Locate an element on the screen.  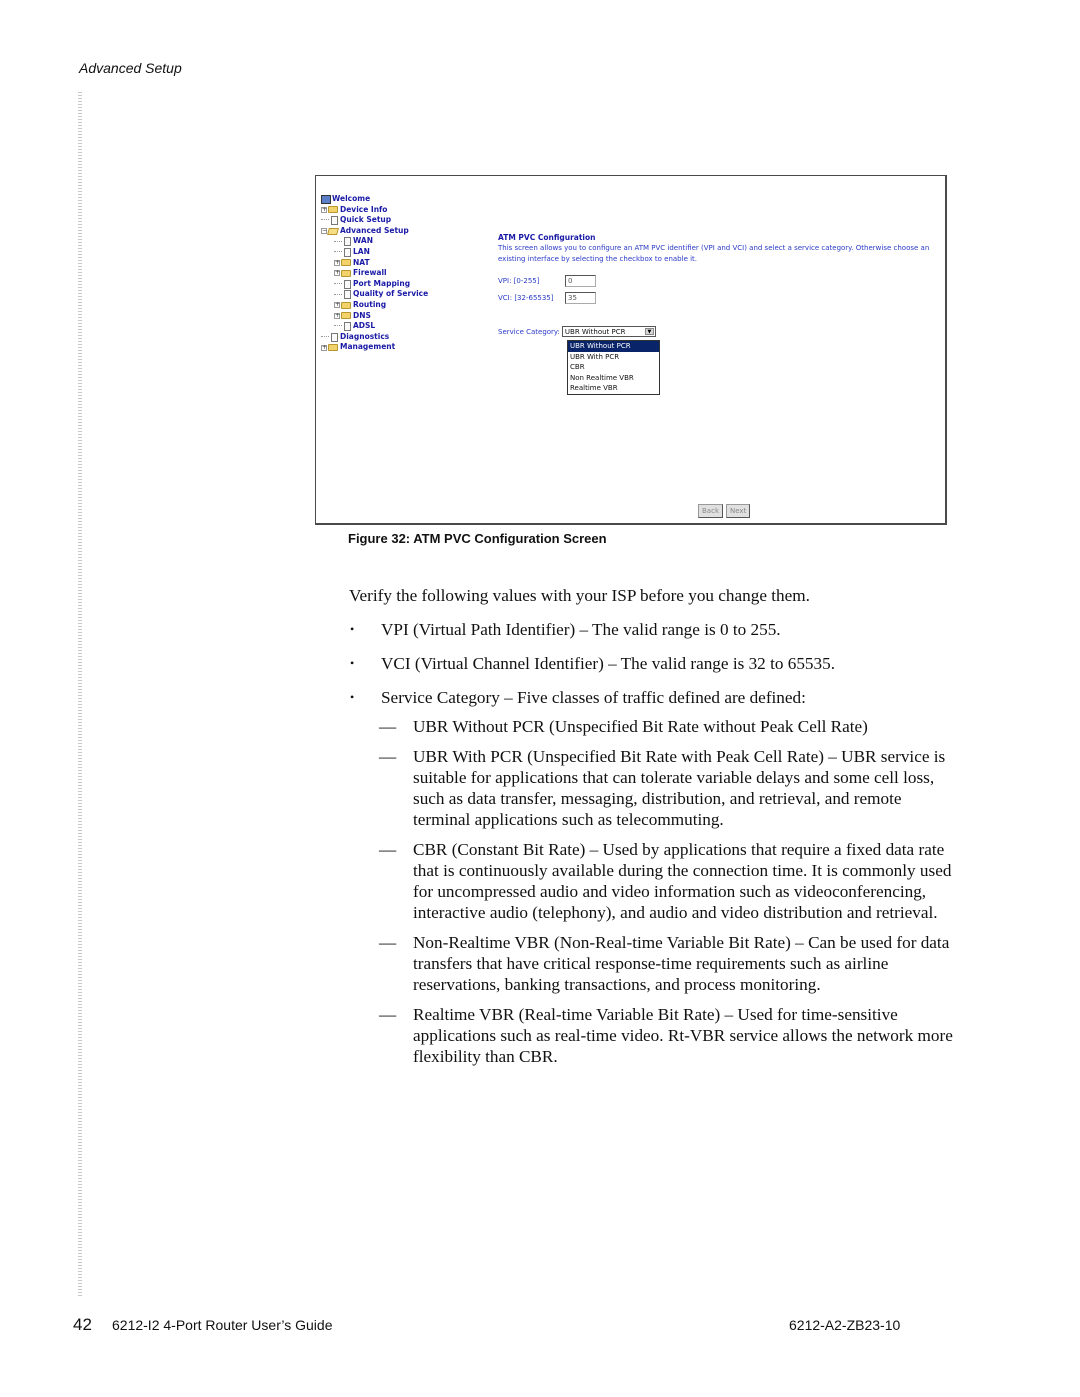
tree-item: + Management is located at coordinates (374, 347).